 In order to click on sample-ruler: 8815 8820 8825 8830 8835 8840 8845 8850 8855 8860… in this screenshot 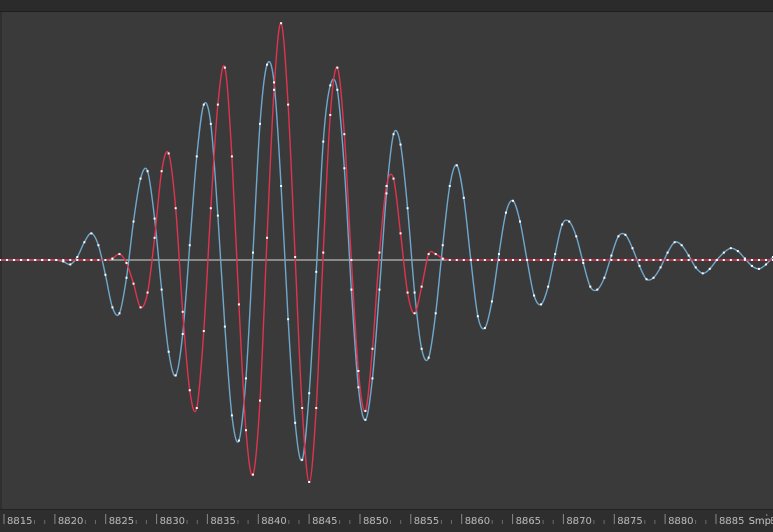, I will do `click(386, 520)`.